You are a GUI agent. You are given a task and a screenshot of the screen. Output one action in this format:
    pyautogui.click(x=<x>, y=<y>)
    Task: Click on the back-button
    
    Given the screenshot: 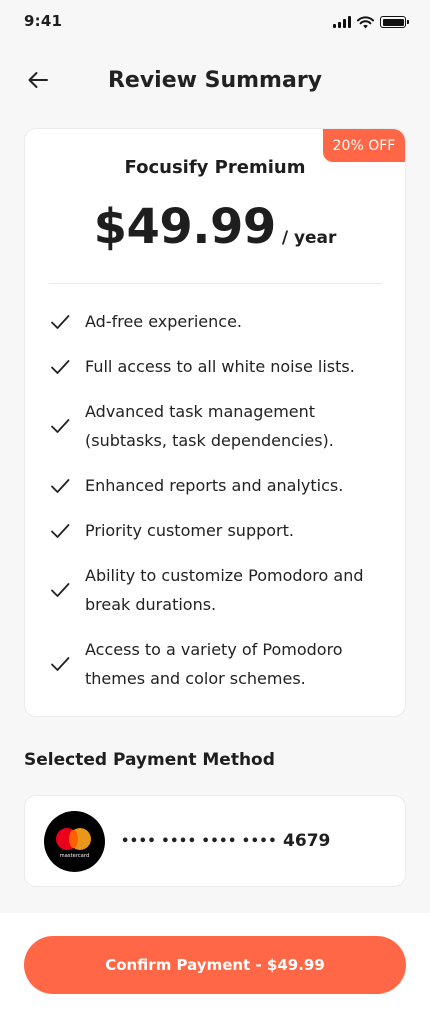 What is the action you would take?
    pyautogui.click(x=38, y=80)
    